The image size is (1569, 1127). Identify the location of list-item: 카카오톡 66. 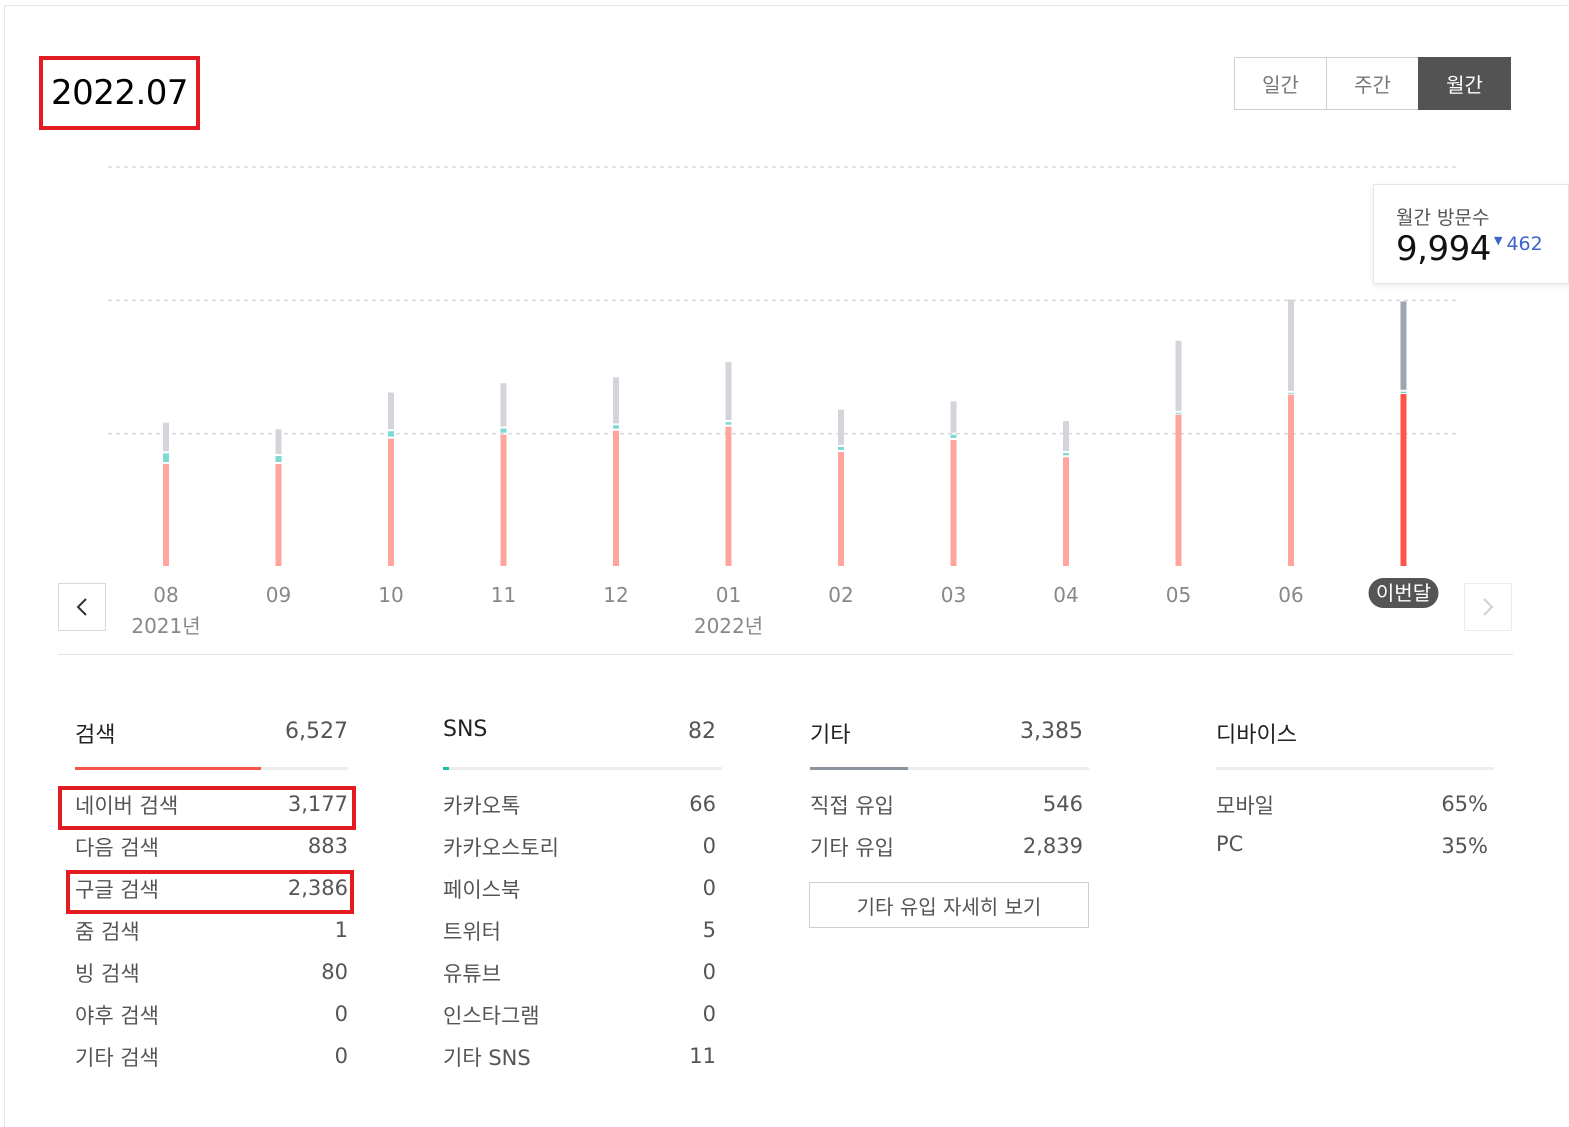
(579, 811).